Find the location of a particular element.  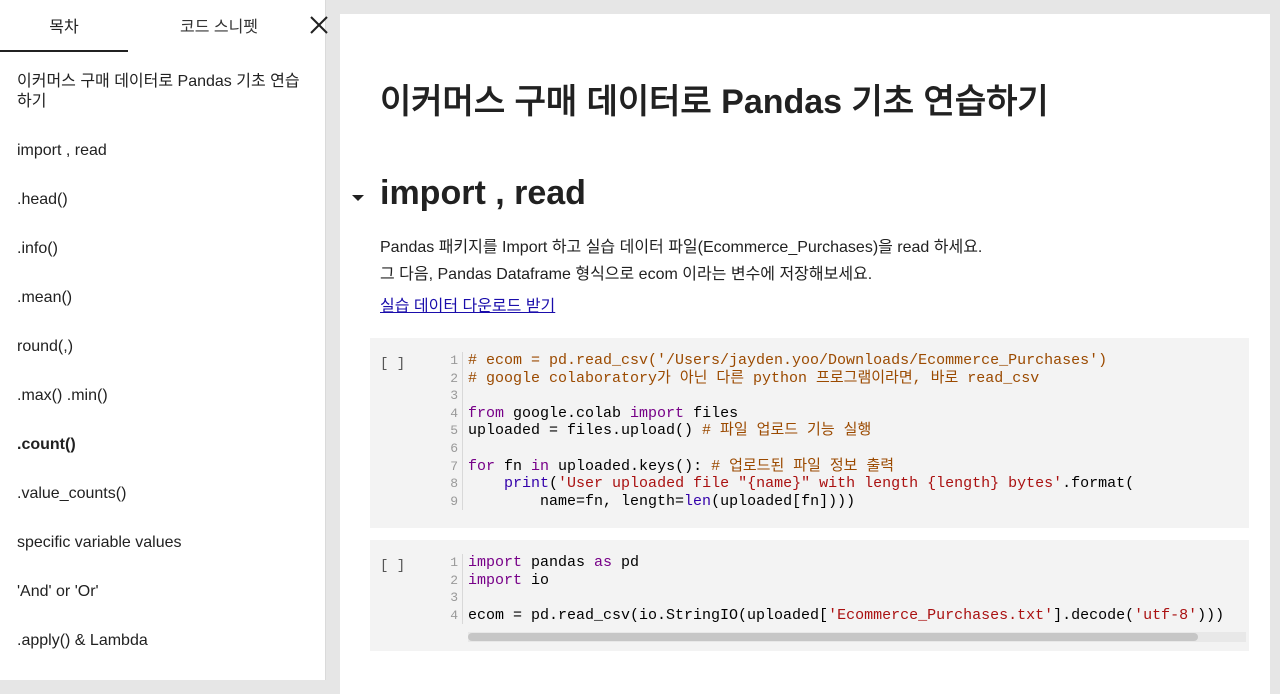

caret-down-icon is located at coordinates (358, 198).